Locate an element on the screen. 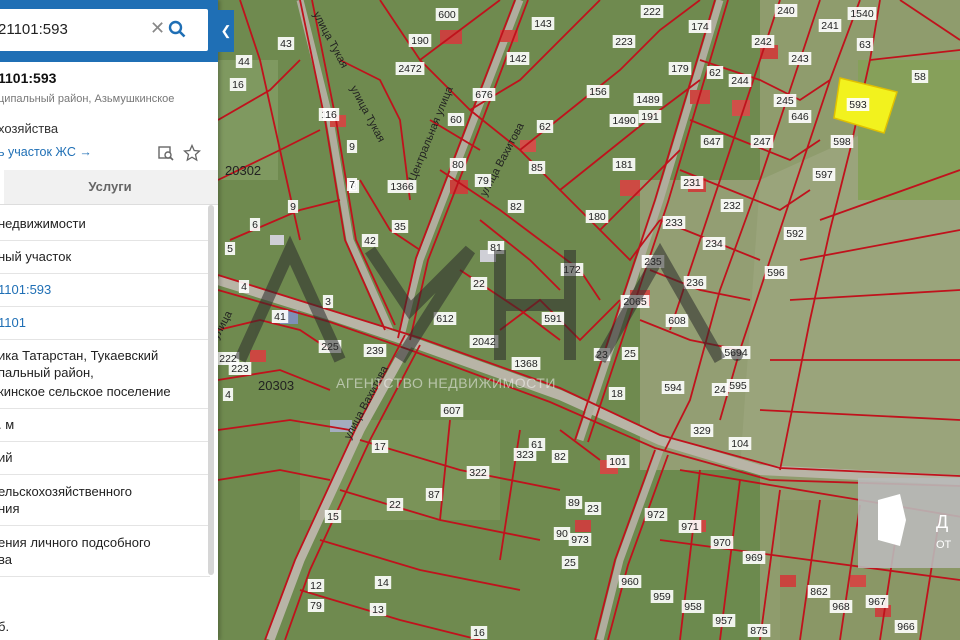 This screenshot has width=960, height=640. plot-number-label: 85 is located at coordinates (537, 168).